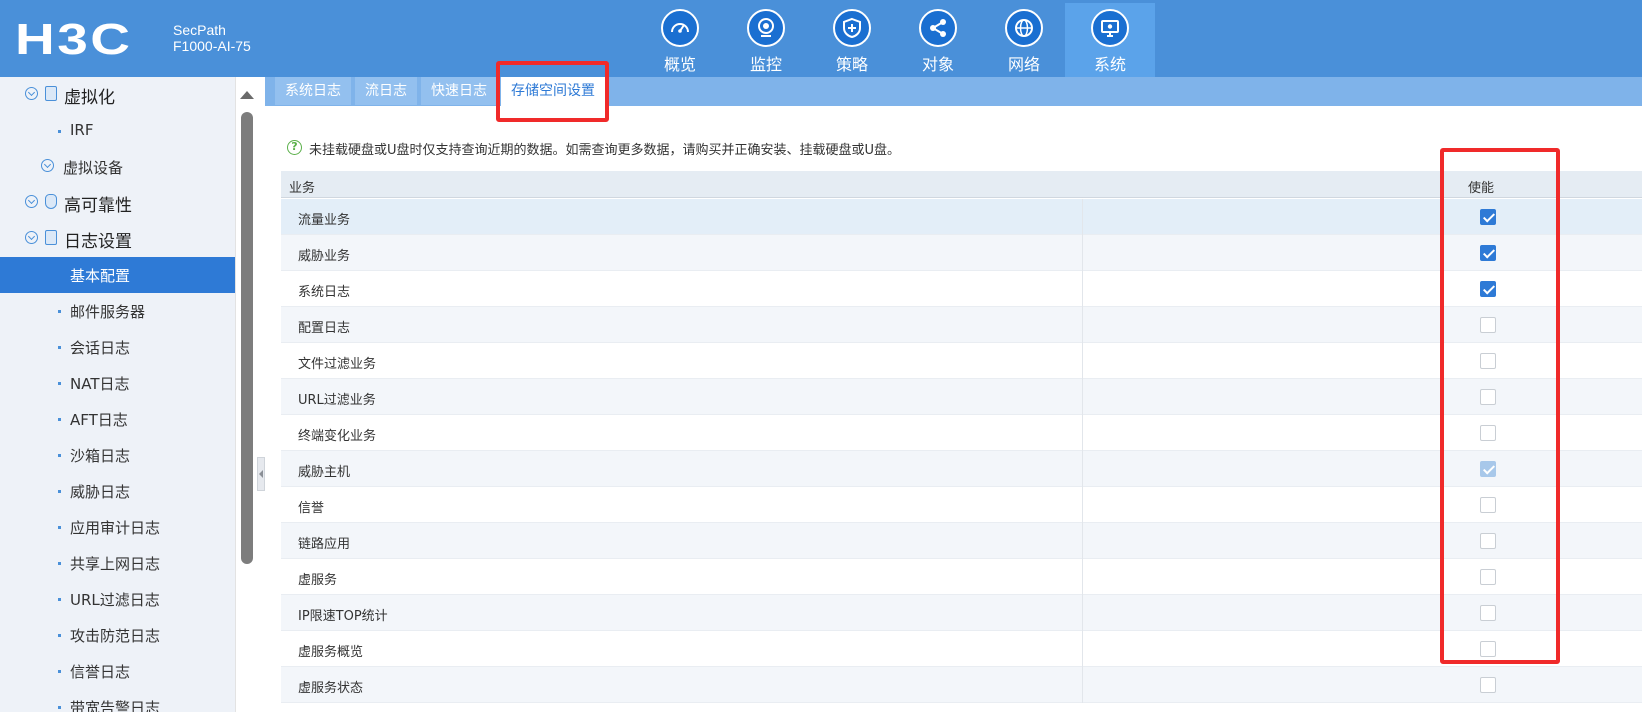 The width and height of the screenshot is (1642, 712). I want to click on nav-overview: 概览, so click(680, 40).